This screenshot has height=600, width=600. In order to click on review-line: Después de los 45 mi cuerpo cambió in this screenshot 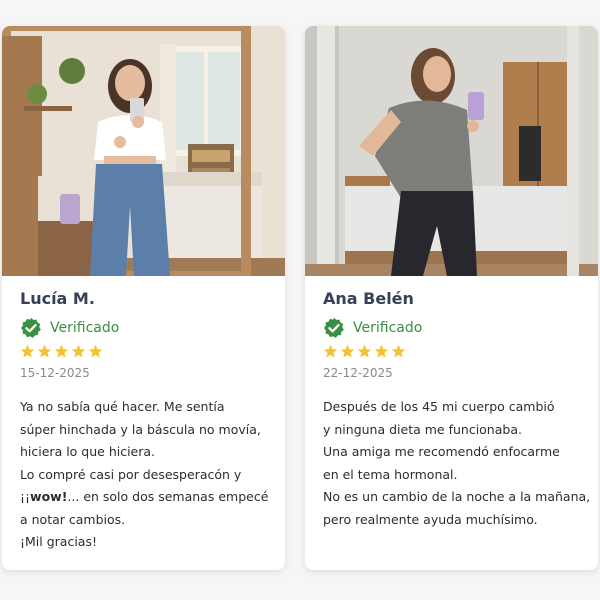, I will do `click(439, 406)`.